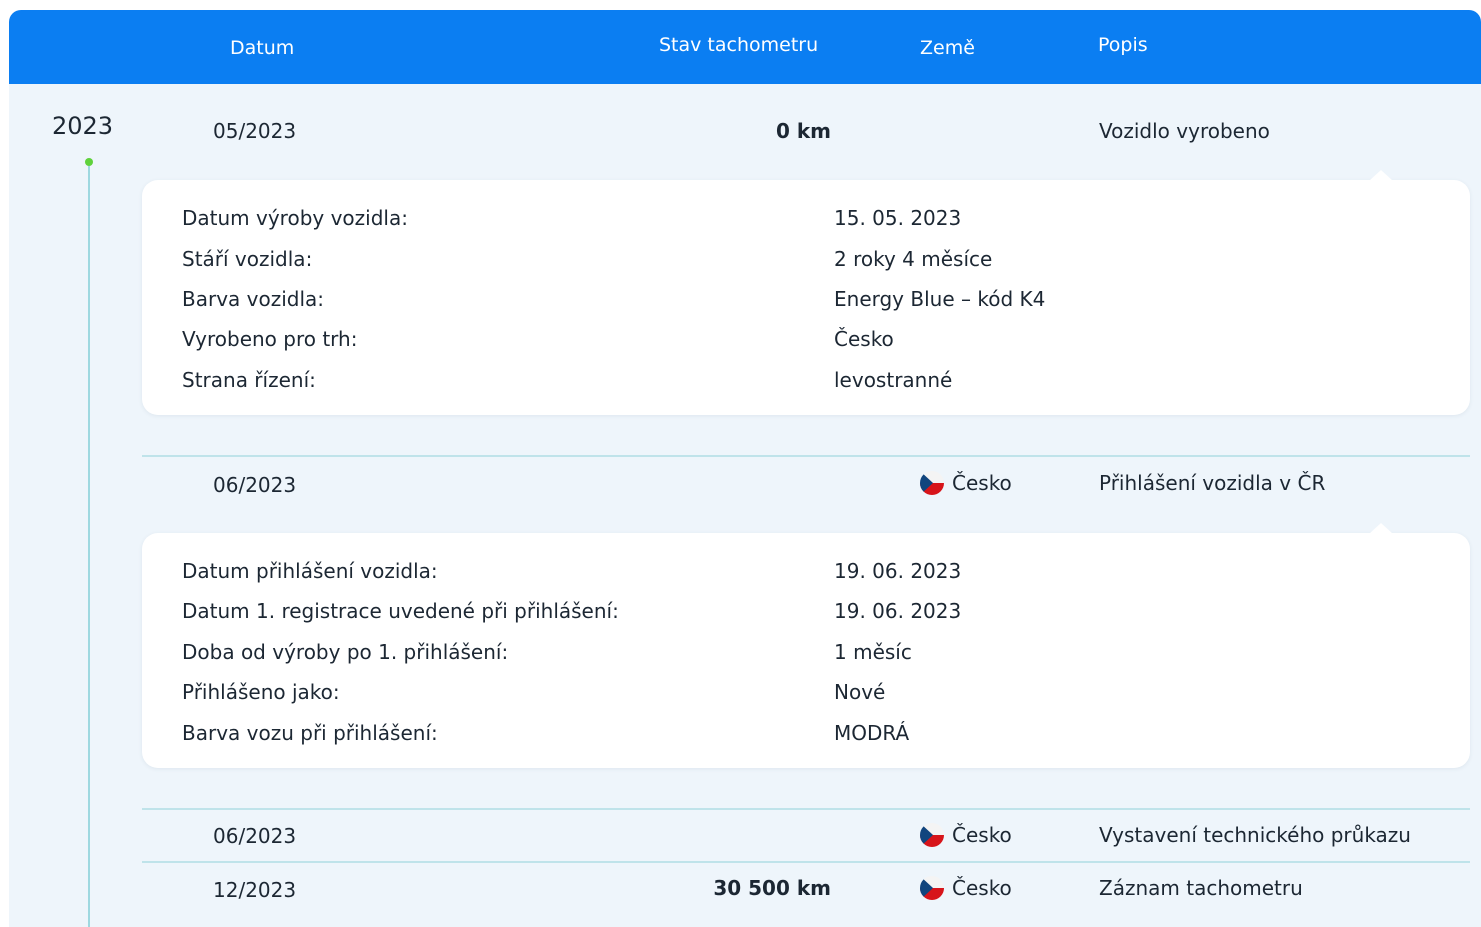  What do you see at coordinates (807, 653) in the screenshot?
I see `detail-row: Doba od výroby po 1. přihlášení: 1 měsíc` at bounding box center [807, 653].